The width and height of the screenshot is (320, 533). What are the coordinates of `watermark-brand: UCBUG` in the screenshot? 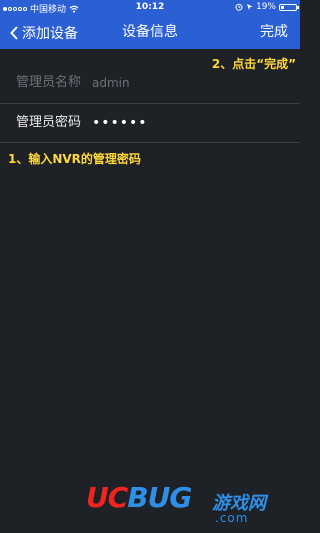 It's located at (139, 497).